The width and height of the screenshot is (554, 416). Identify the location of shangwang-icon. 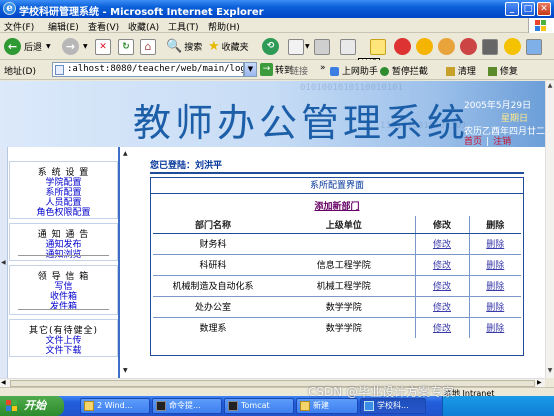
(334, 71).